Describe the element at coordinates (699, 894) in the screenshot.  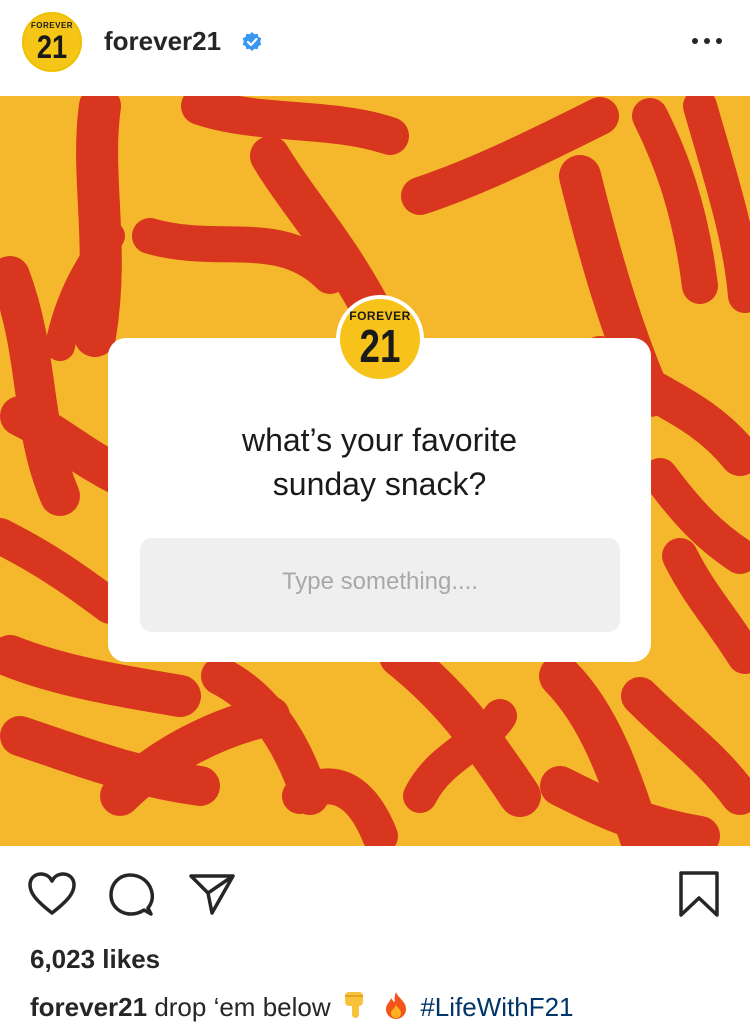
I see `bookmark-icon` at that location.